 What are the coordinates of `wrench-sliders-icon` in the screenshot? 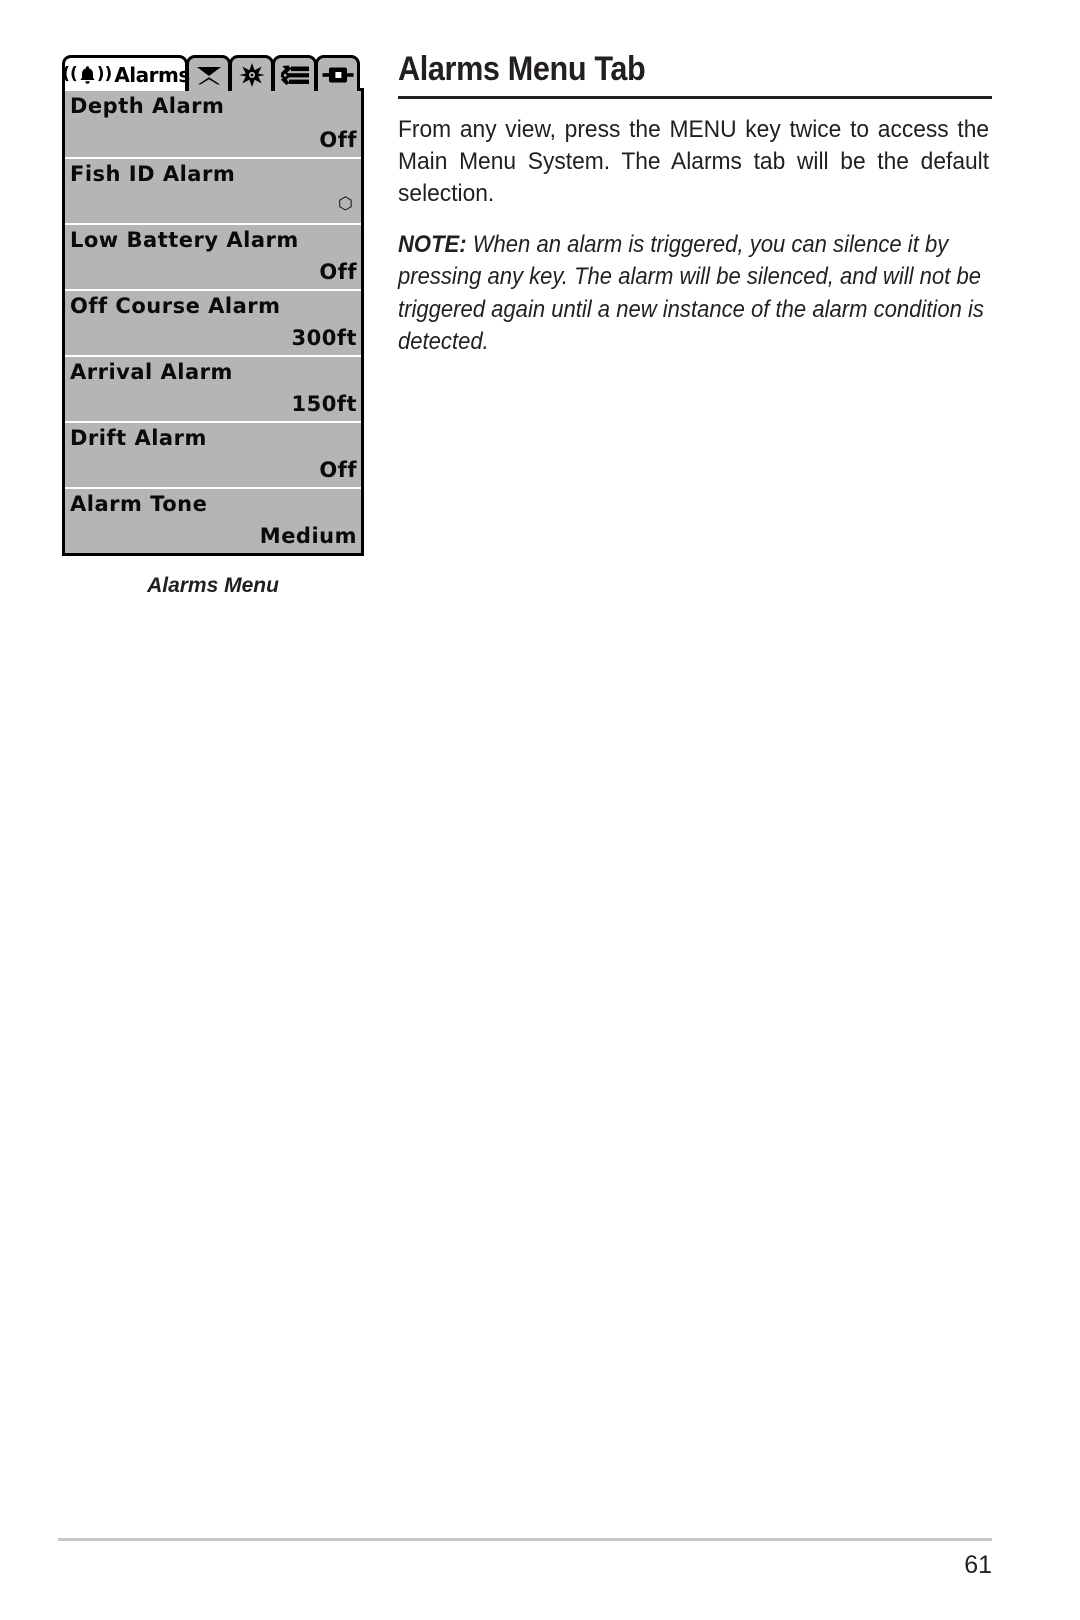 It's located at (294, 75).